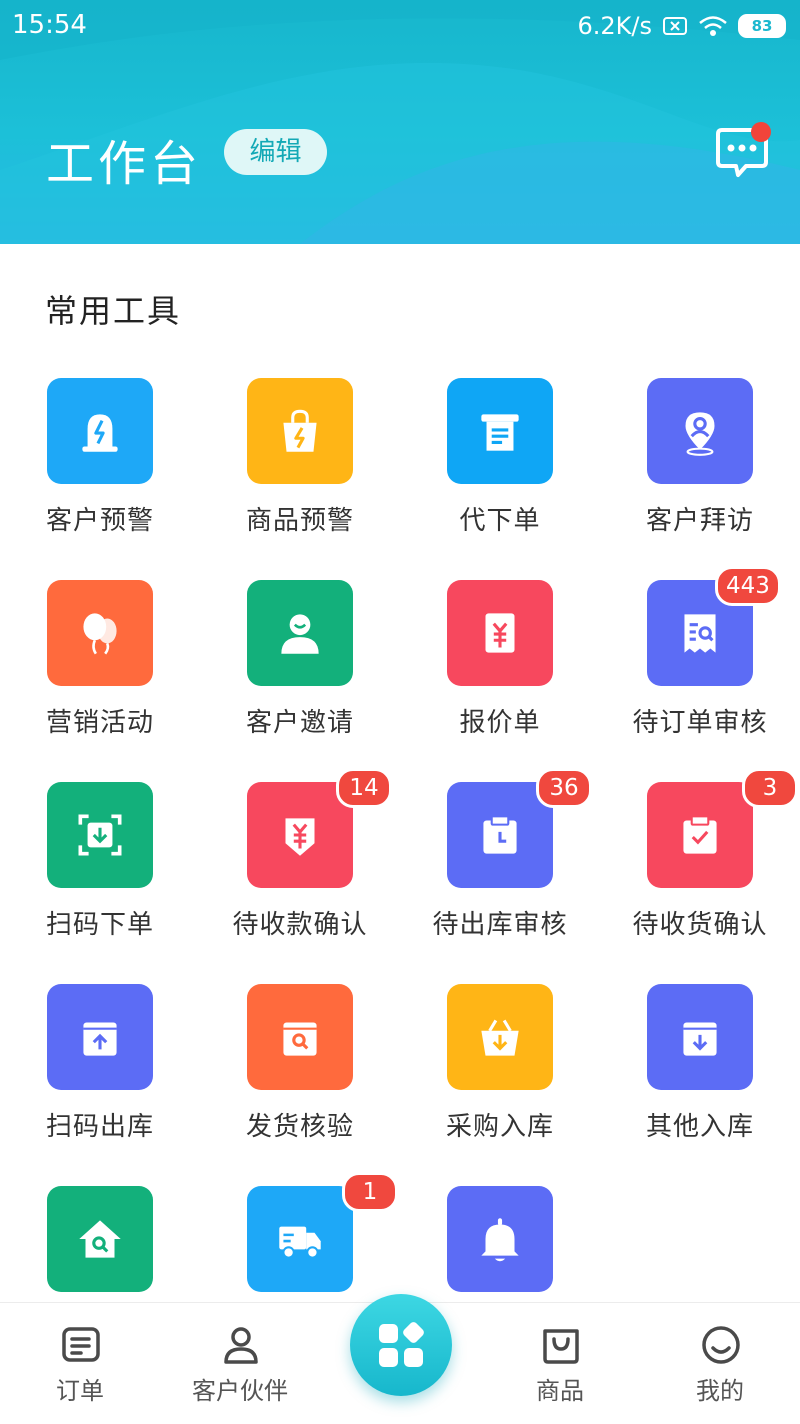  What do you see at coordinates (500, 925) in the screenshot?
I see `tool-label: 待出库审核` at bounding box center [500, 925].